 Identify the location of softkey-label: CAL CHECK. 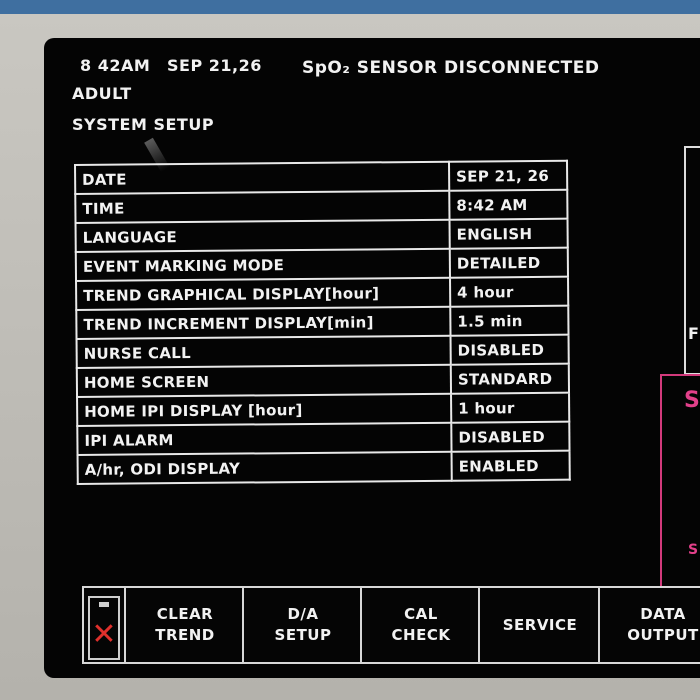
(421, 624).